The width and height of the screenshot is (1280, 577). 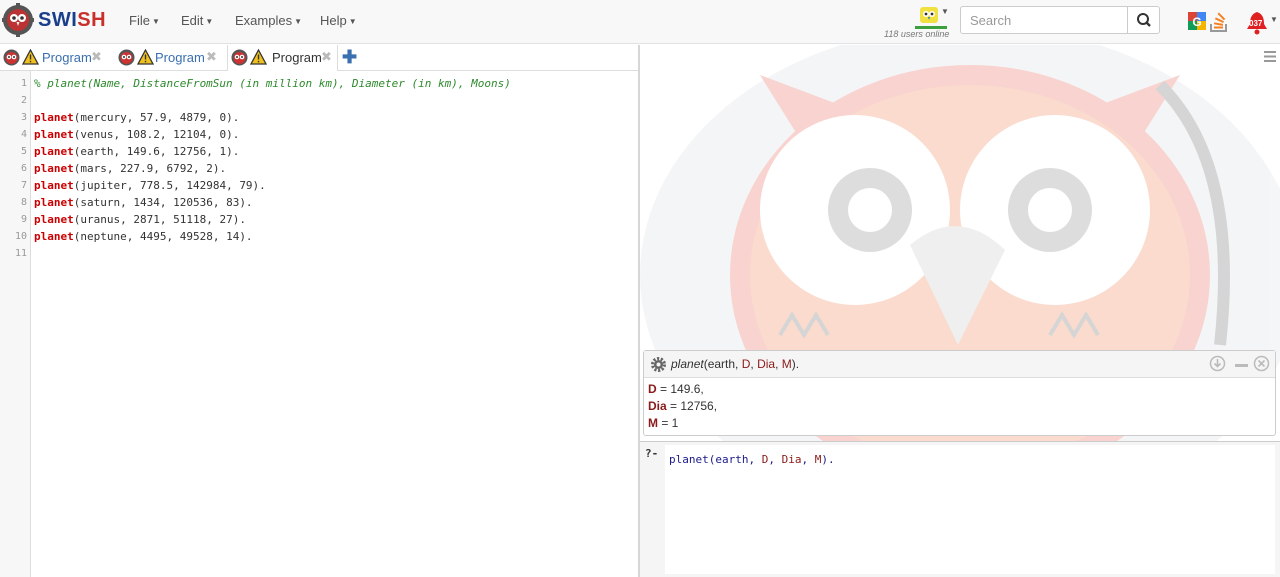 I want to click on line-number: 11, so click(x=20, y=253).